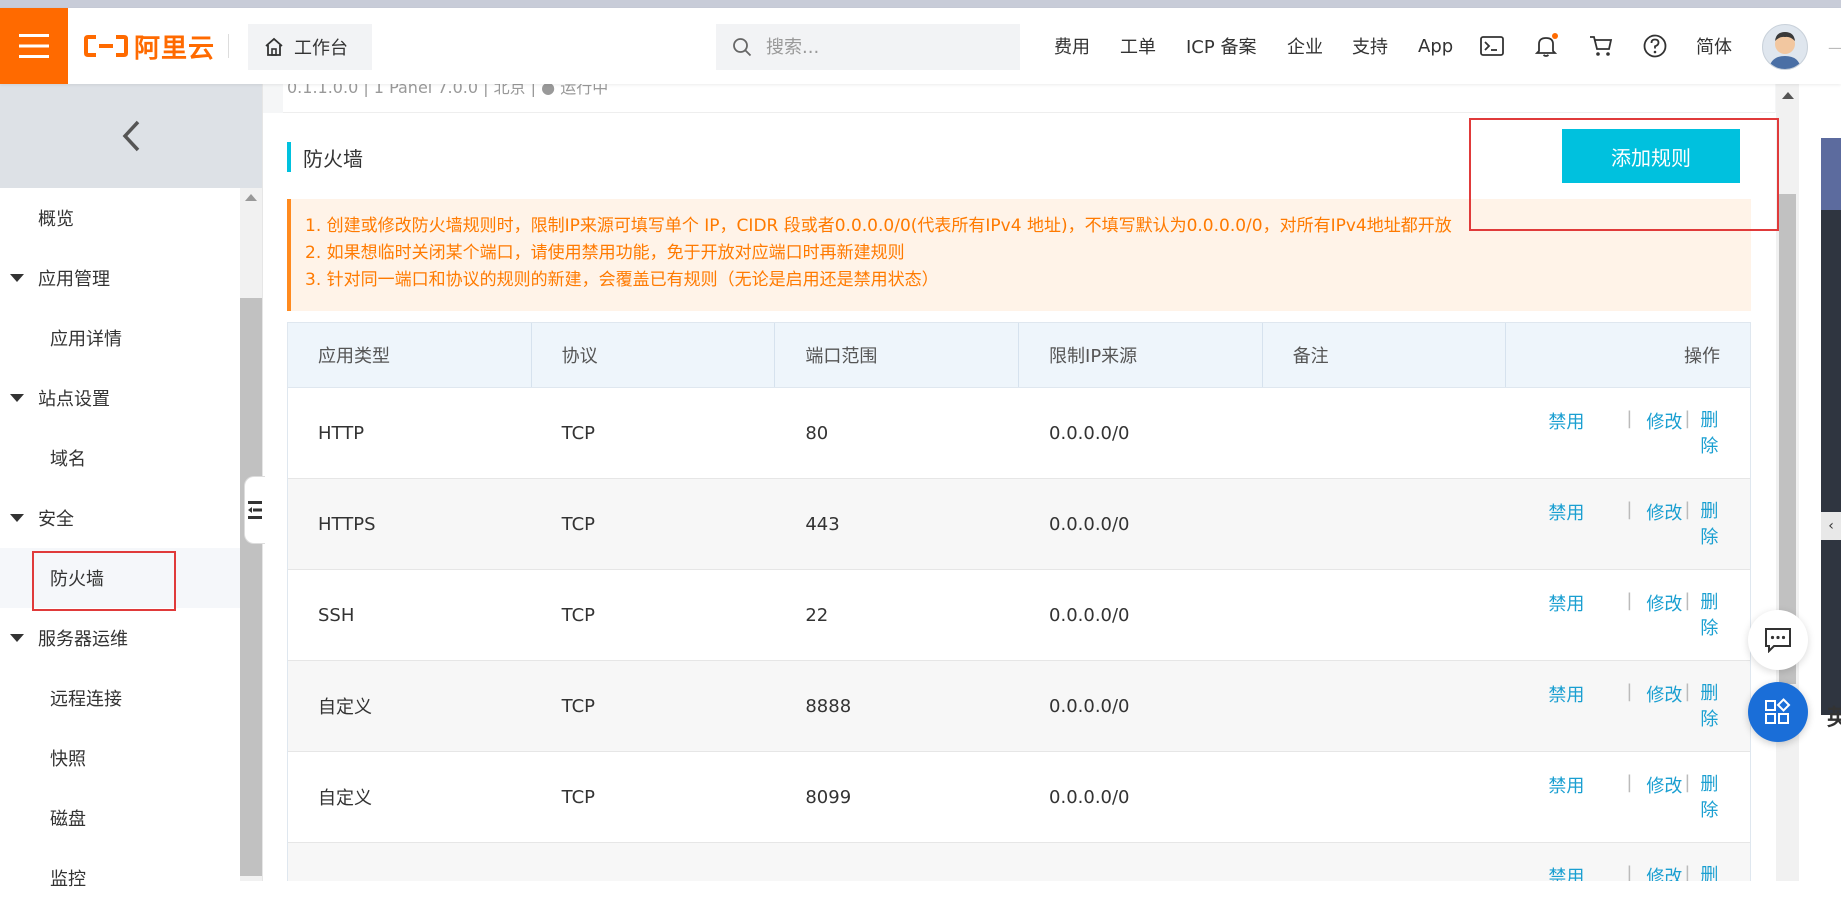 The height and width of the screenshot is (908, 1841). What do you see at coordinates (120, 398) in the screenshot?
I see `sidebar-group-site-settings: 站点设置` at bounding box center [120, 398].